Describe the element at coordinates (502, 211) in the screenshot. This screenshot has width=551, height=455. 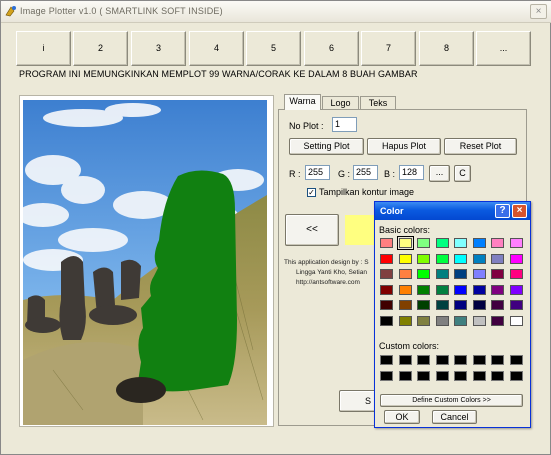
I see `help-icon: ?` at that location.